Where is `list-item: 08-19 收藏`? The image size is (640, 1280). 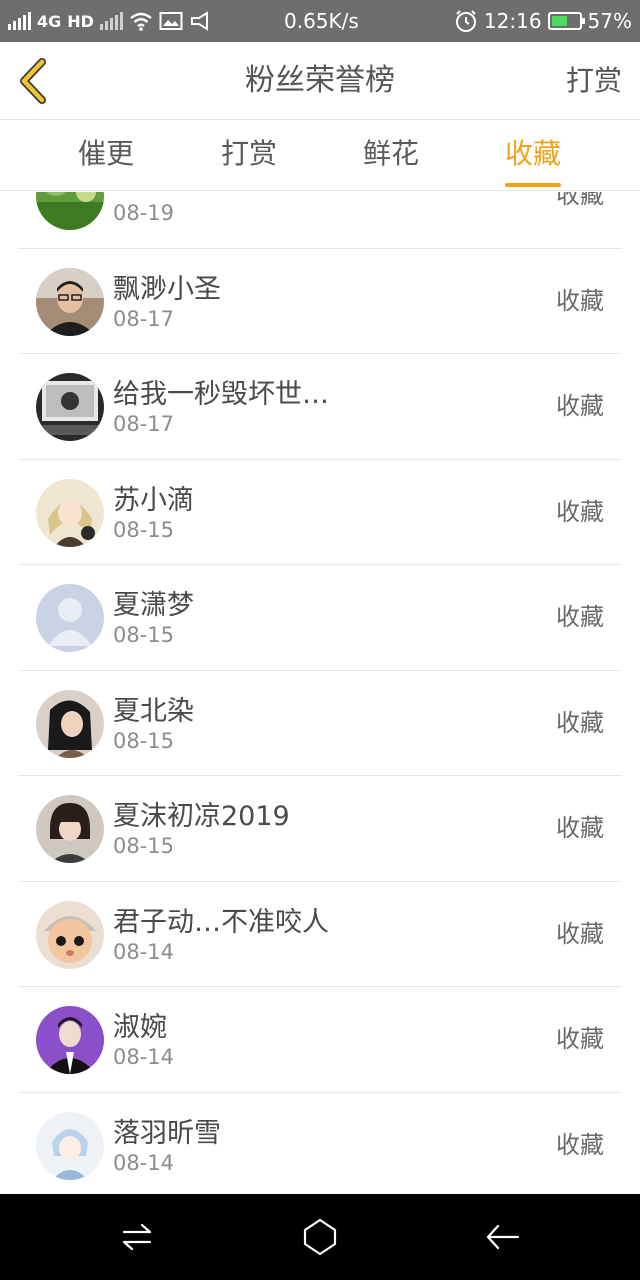 list-item: 08-19 收藏 is located at coordinates (320, 220).